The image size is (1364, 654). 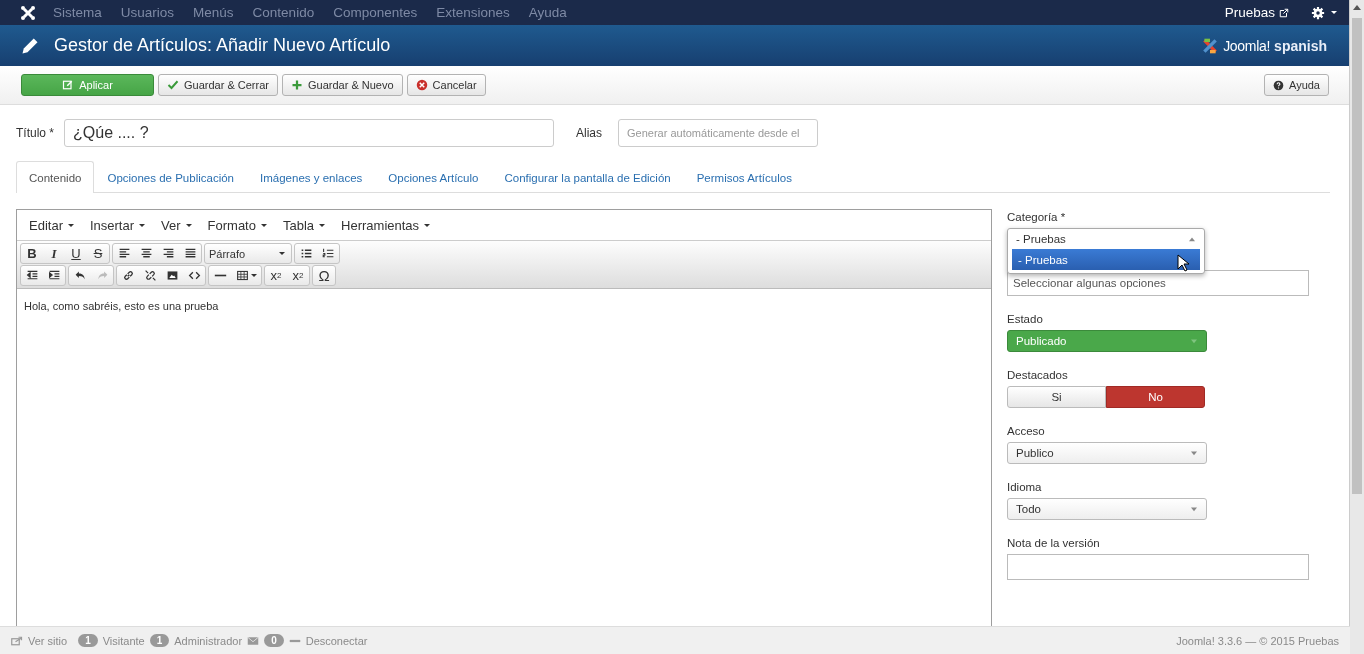 I want to click on format-button: B, so click(x=32, y=253).